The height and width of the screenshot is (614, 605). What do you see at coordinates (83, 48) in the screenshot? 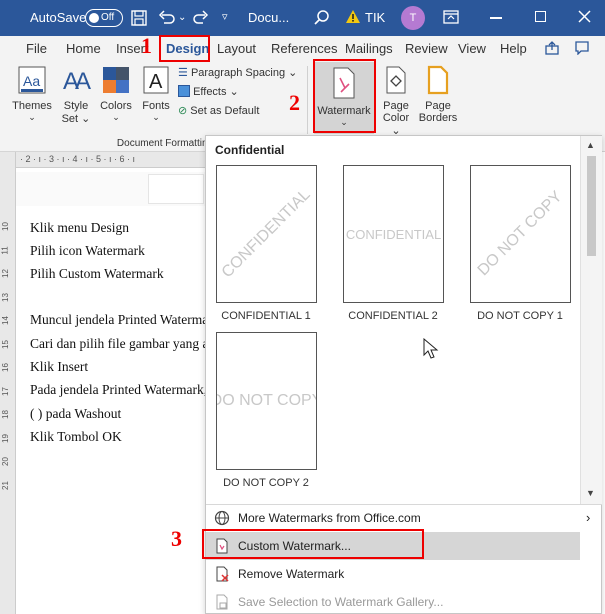
I see `tab-home: Home` at bounding box center [83, 48].